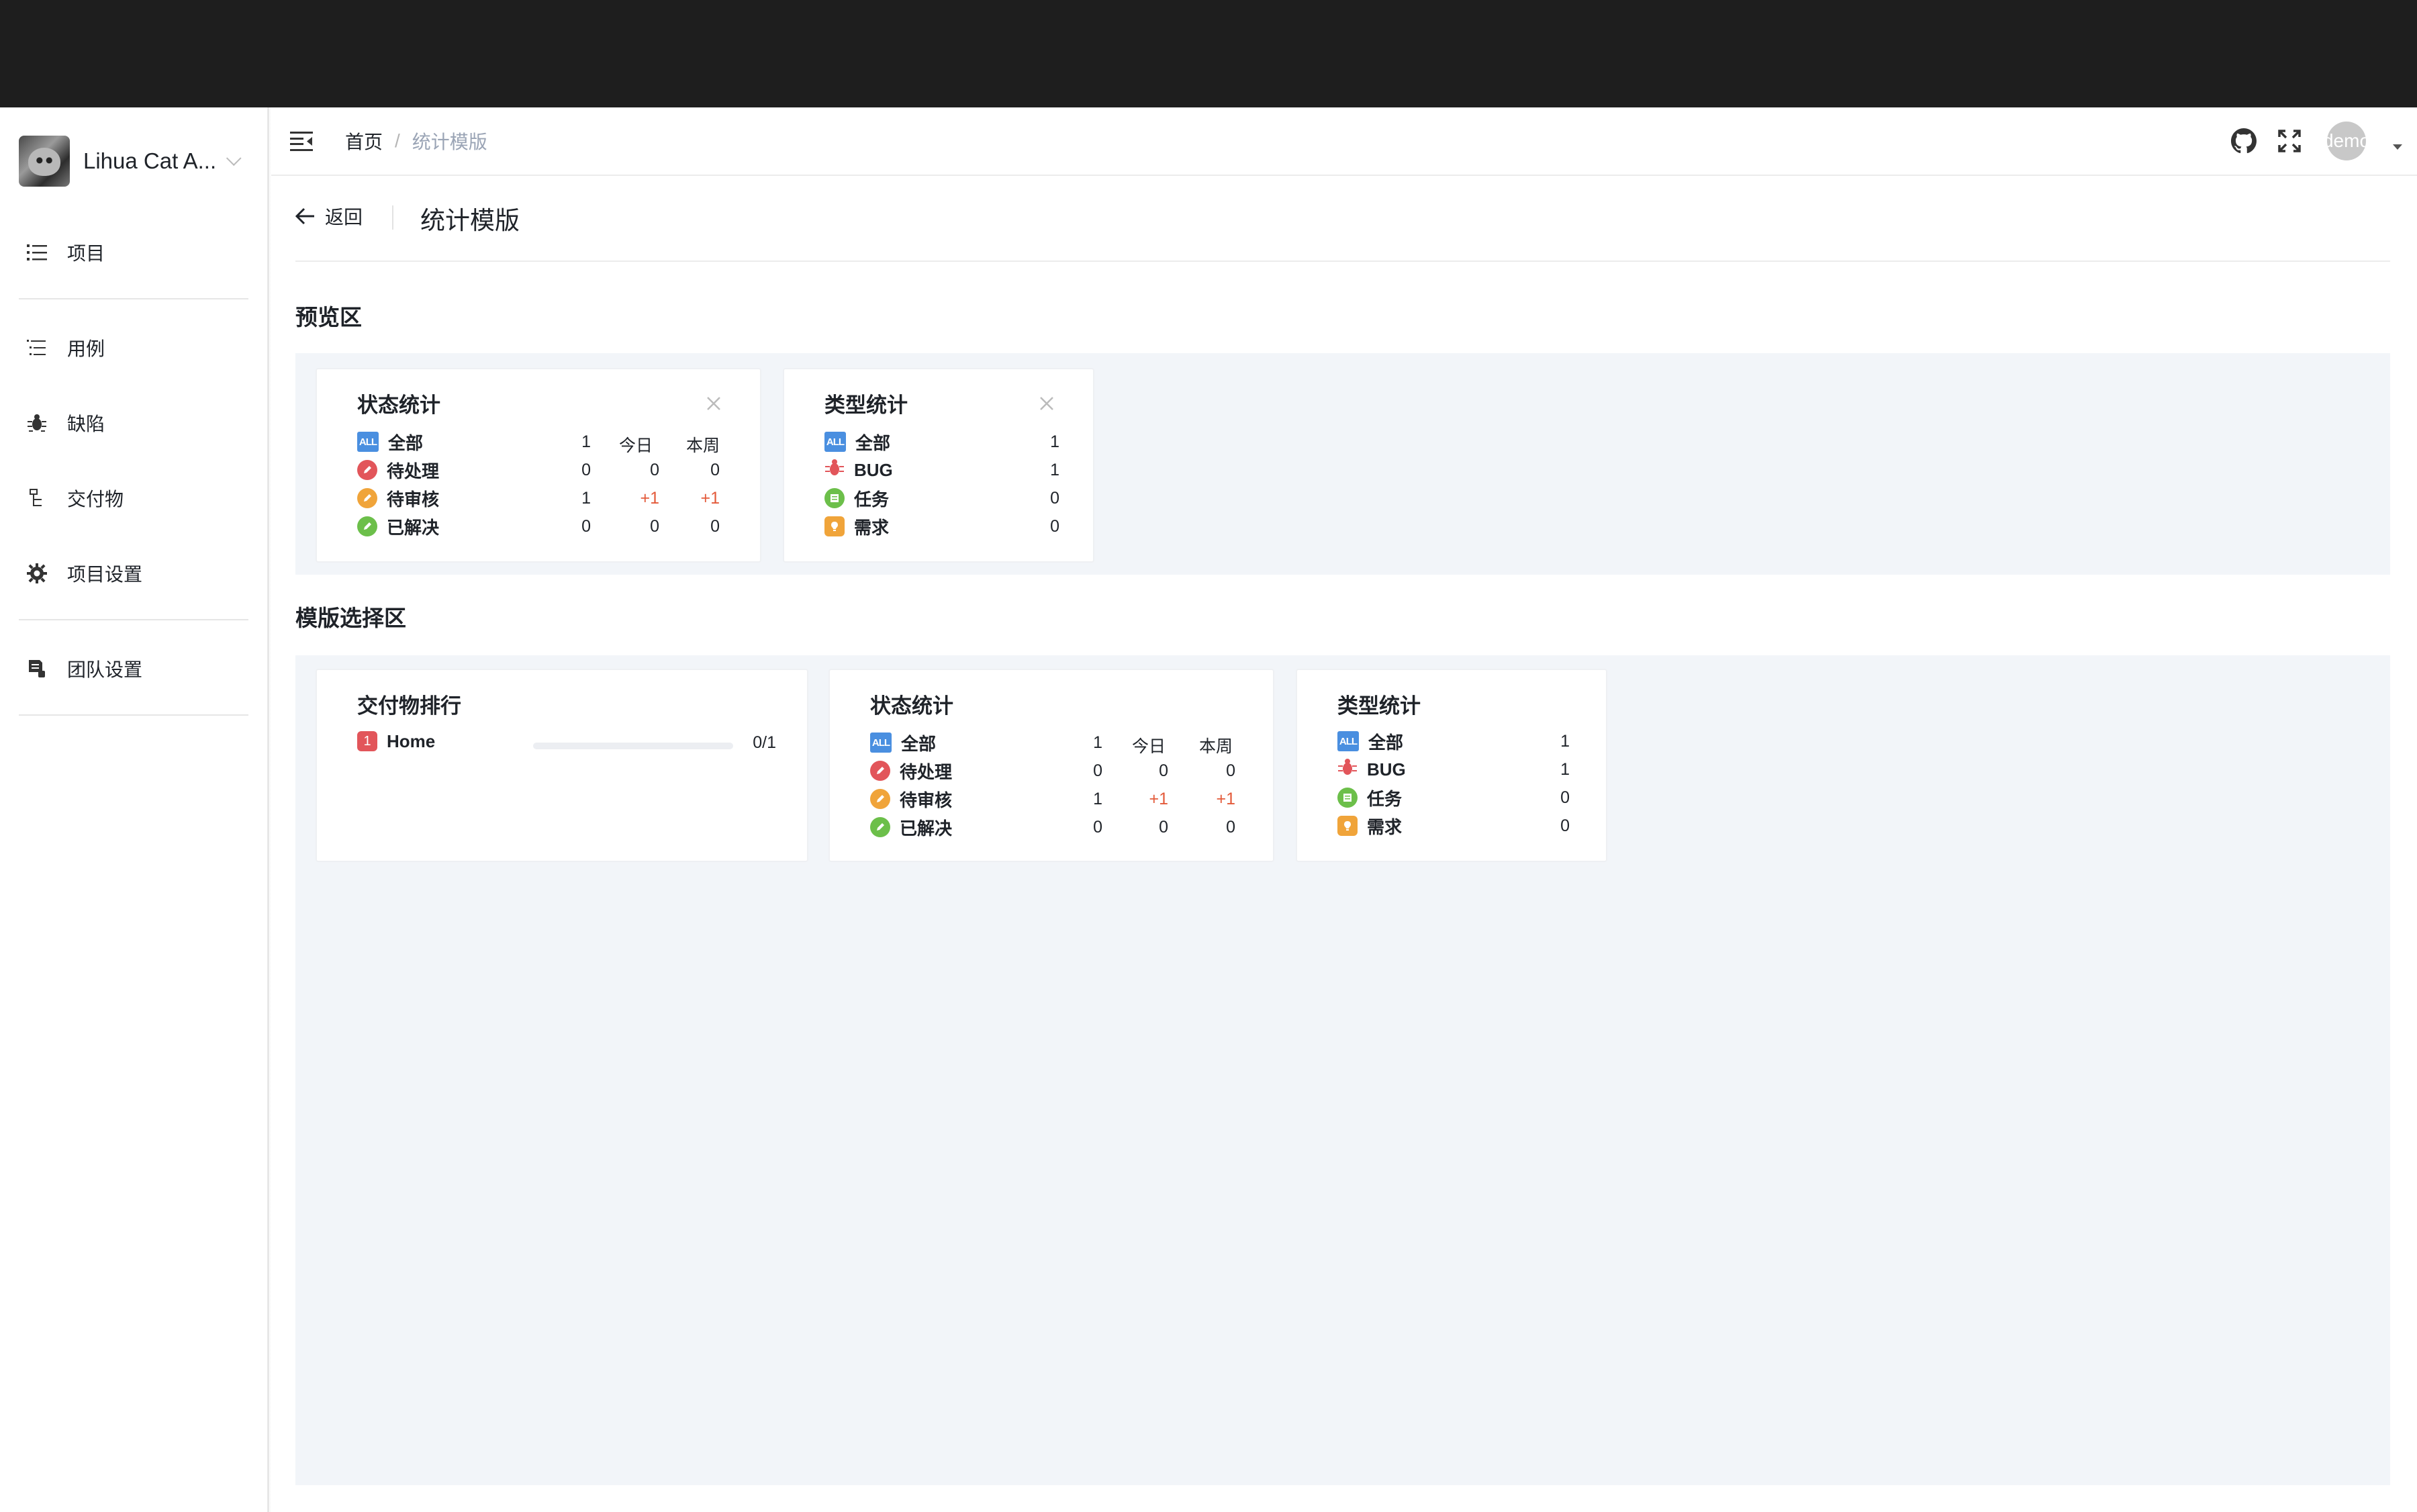 The height and width of the screenshot is (1512, 2417). I want to click on type-row-all: ALL 全部, so click(1370, 741).